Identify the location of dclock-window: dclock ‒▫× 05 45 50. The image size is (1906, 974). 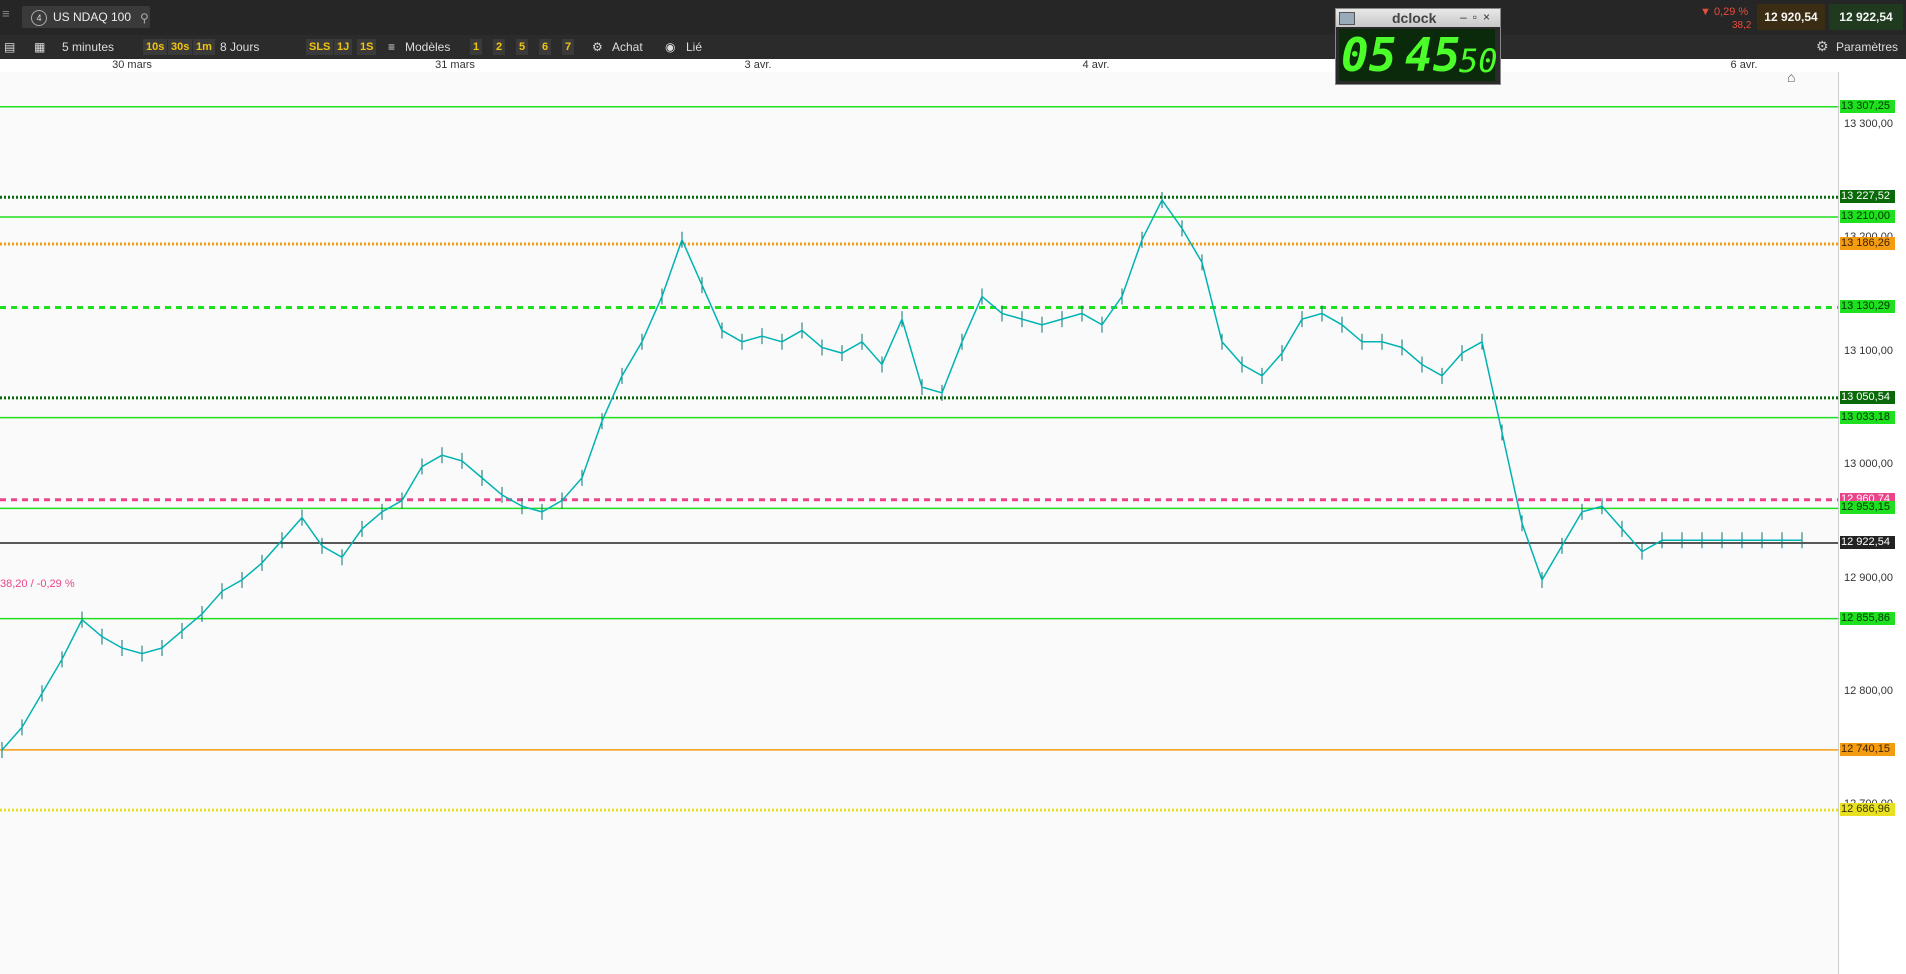
(1418, 46).